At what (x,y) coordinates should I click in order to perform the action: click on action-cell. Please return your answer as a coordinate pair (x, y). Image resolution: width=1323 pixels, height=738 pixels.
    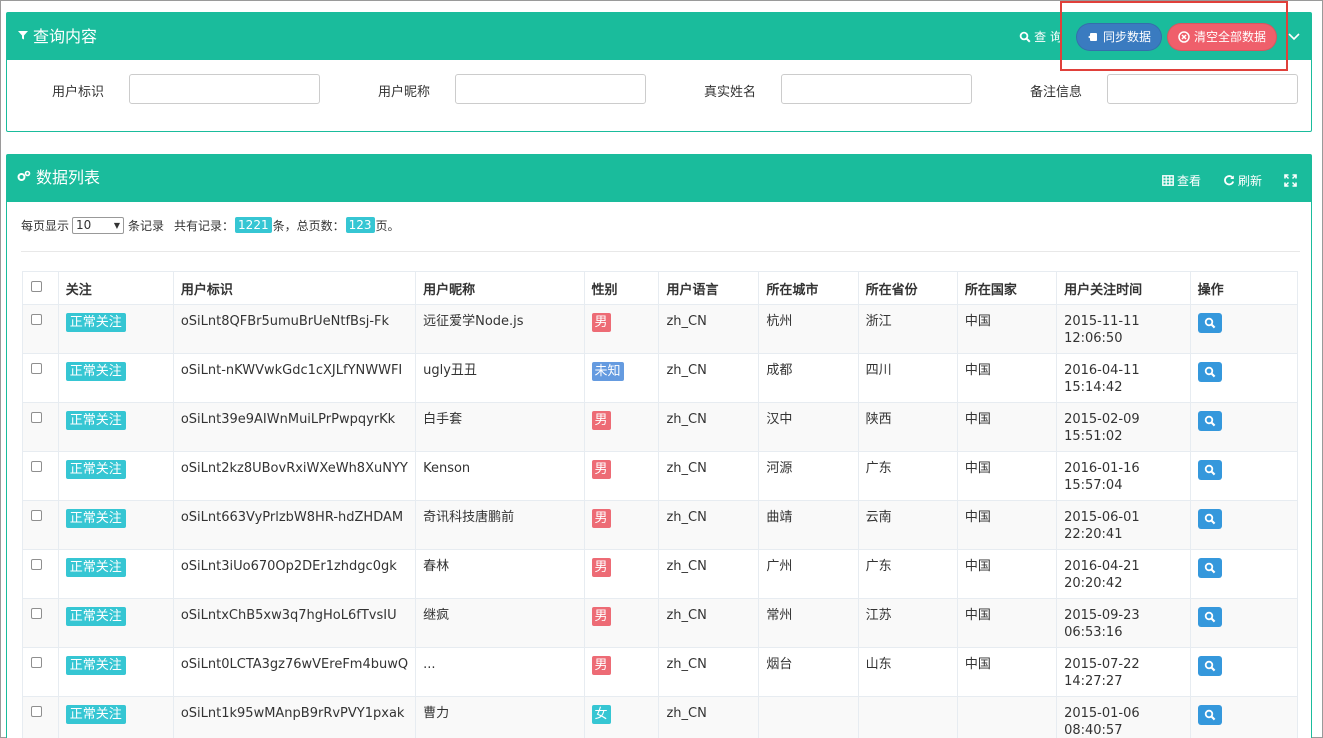
    Looking at the image, I should click on (1244, 476).